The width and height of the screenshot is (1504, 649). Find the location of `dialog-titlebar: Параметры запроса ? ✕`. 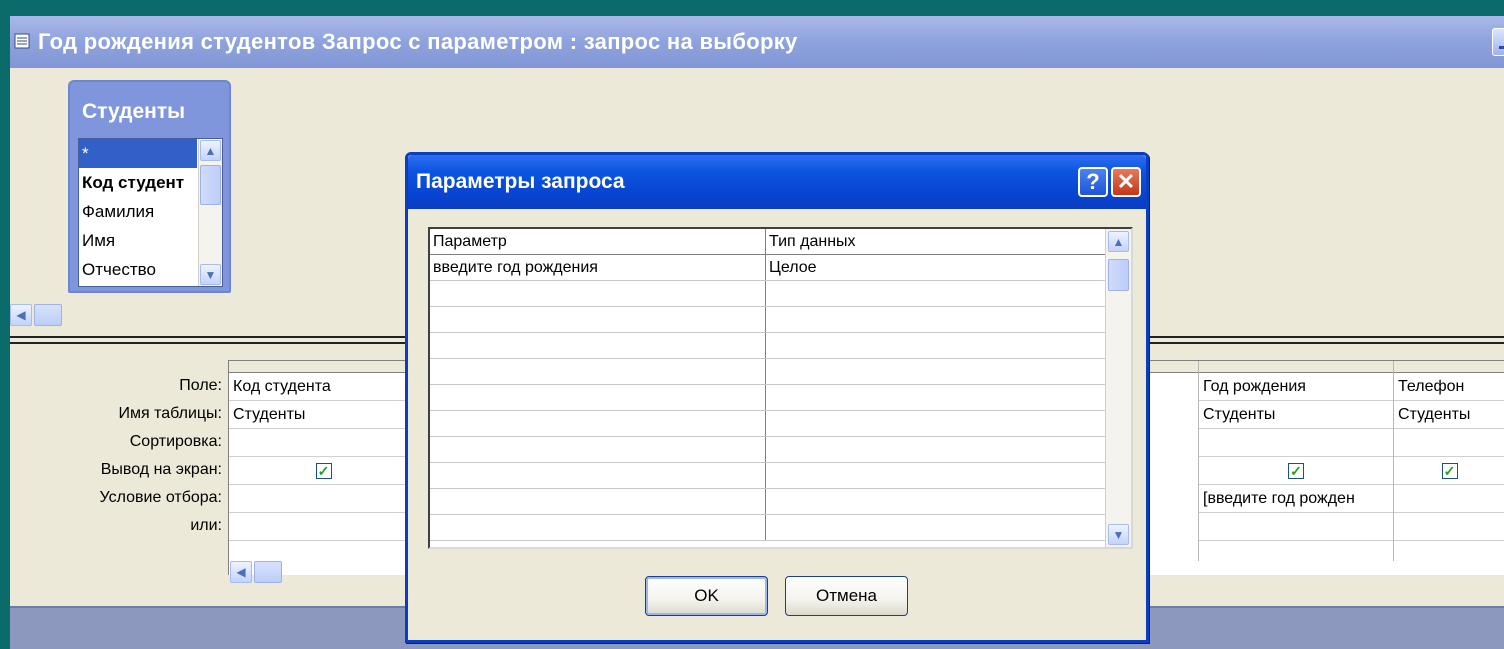

dialog-titlebar: Параметры запроса ? ✕ is located at coordinates (777, 182).